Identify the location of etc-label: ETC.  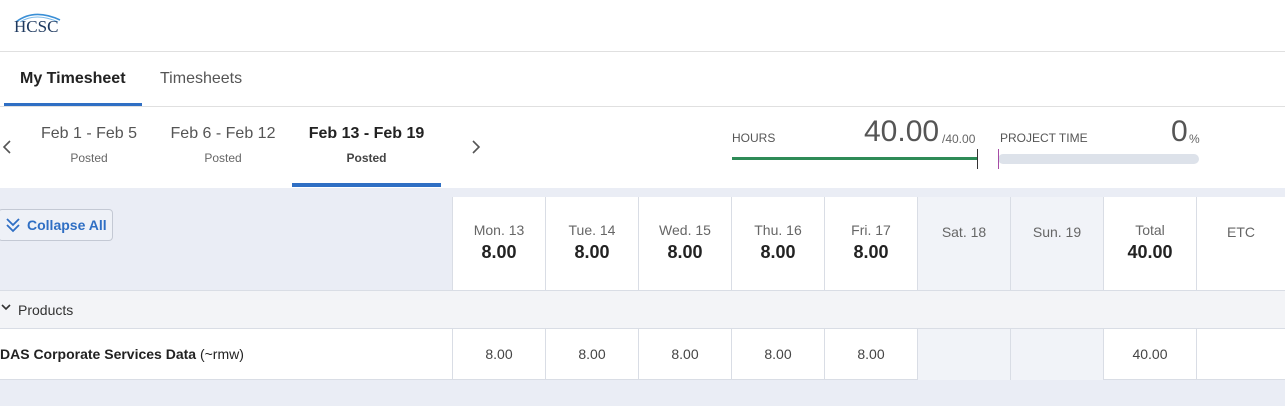
(1241, 232).